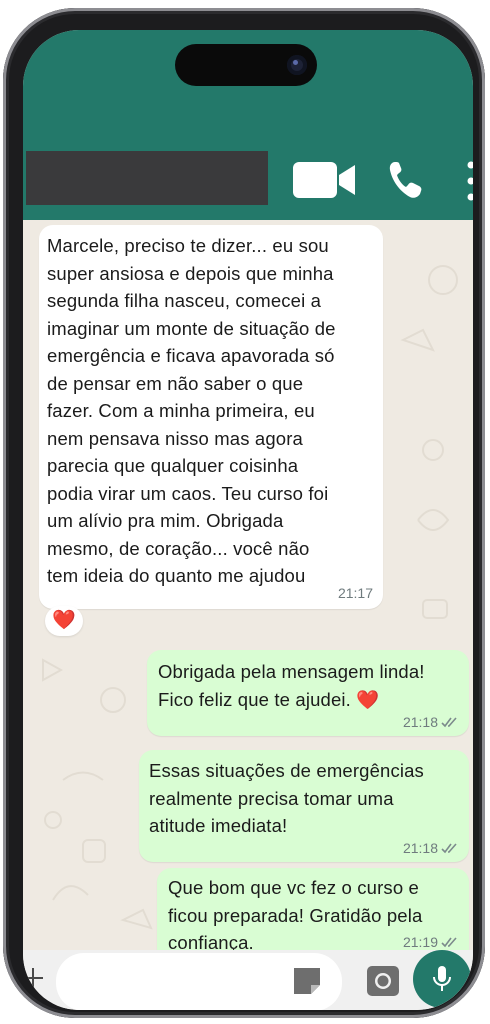  I want to click on heart-reaction-icon: ❤️, so click(64, 621).